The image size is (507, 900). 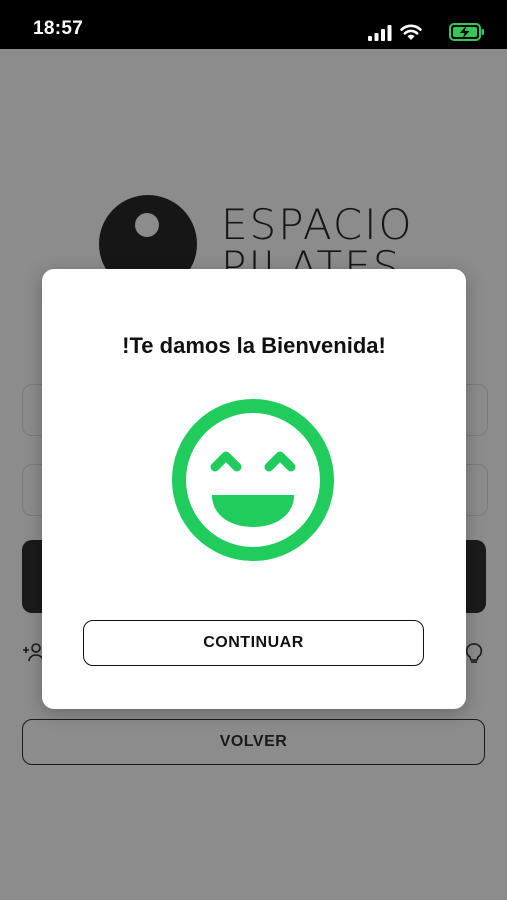 I want to click on status-icons, so click(x=415, y=32).